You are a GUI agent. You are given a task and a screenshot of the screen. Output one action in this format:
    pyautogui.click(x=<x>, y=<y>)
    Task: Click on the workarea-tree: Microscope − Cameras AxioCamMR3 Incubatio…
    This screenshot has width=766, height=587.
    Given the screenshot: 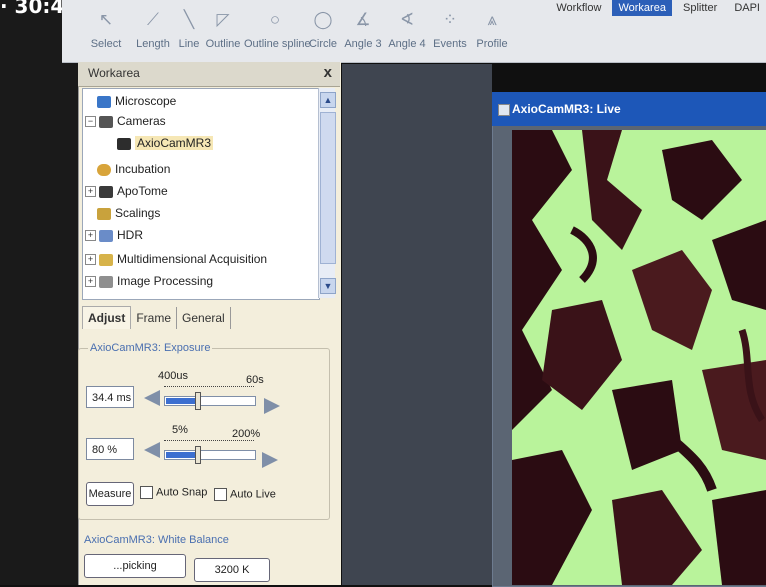 What is the action you would take?
    pyautogui.click(x=201, y=194)
    